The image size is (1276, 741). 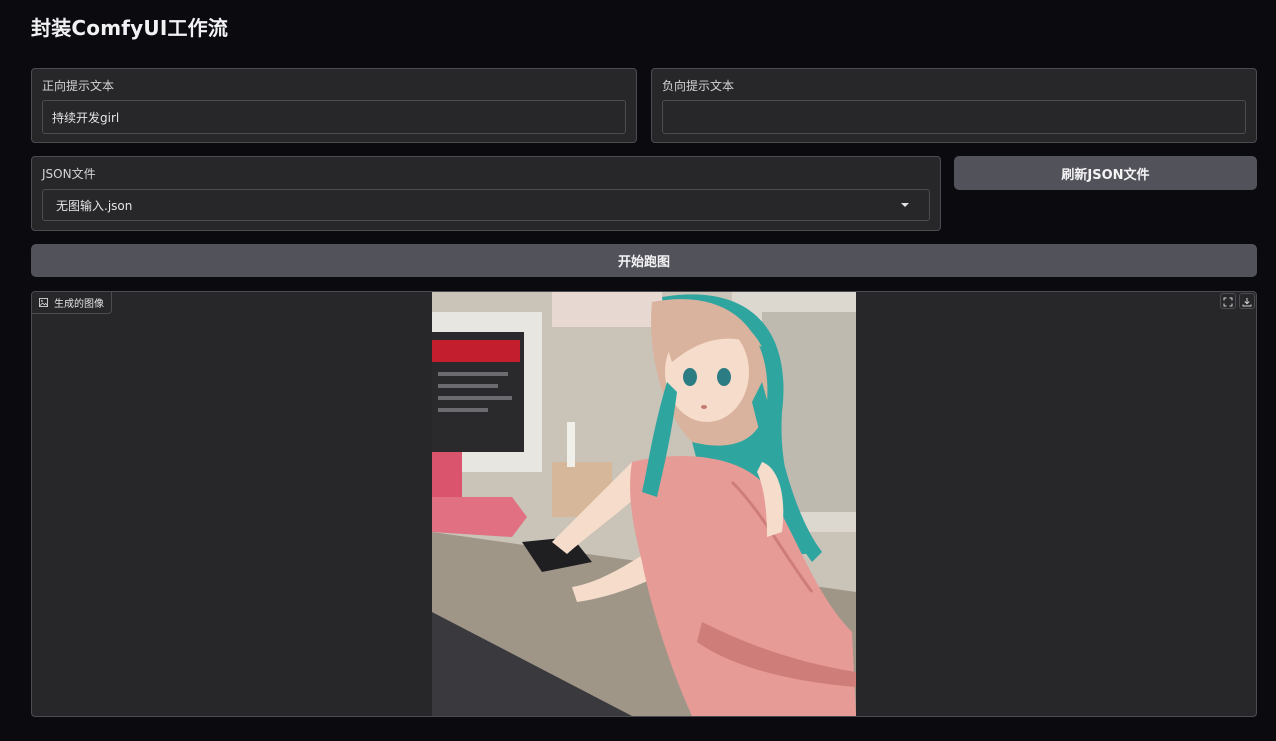 I want to click on refresh-json-button: 刷新JSON文件, so click(x=1105, y=173).